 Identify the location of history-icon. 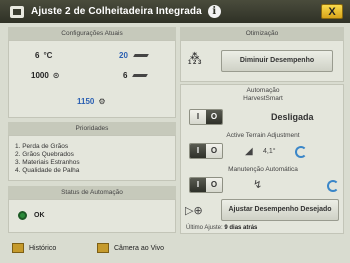
(18, 248).